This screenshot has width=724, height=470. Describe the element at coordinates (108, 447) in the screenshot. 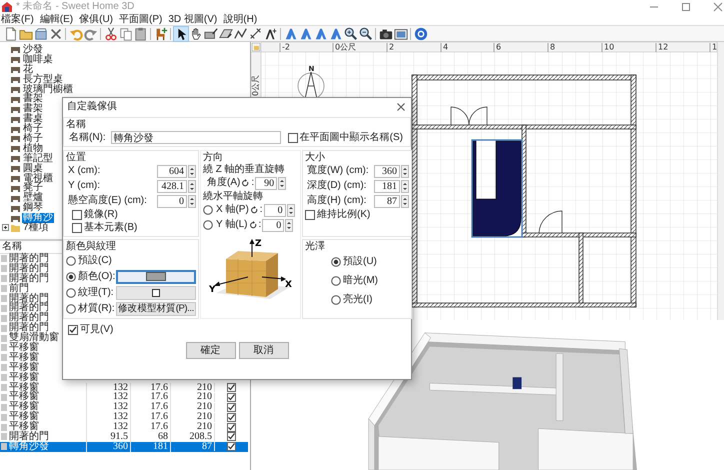

I see `table-cell: 360` at that location.